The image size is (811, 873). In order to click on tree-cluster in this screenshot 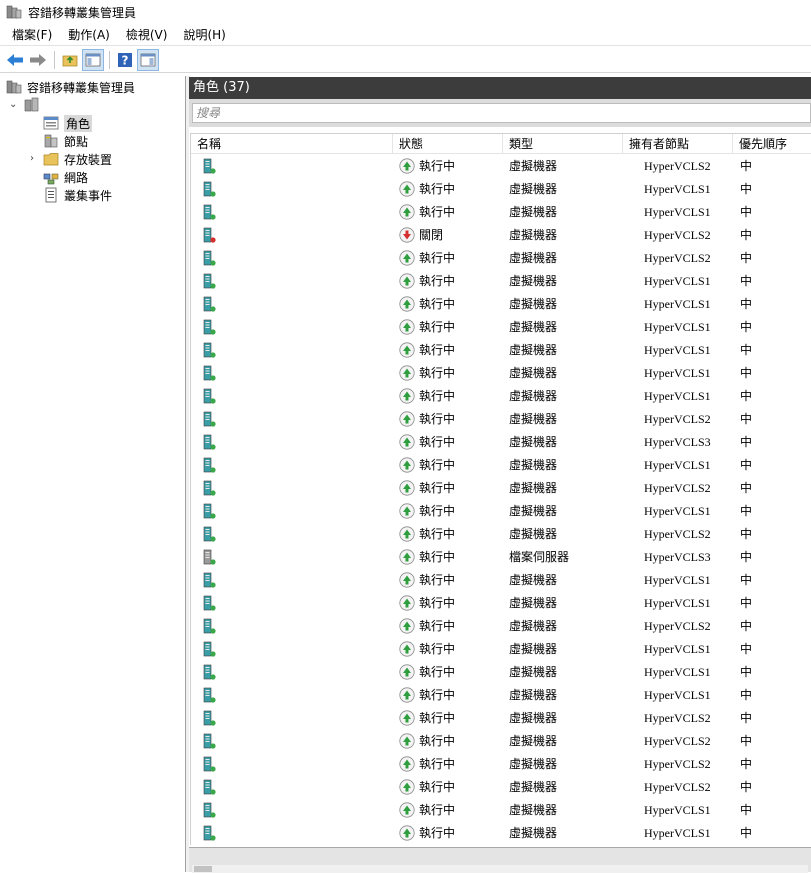, I will do `click(34, 105)`.